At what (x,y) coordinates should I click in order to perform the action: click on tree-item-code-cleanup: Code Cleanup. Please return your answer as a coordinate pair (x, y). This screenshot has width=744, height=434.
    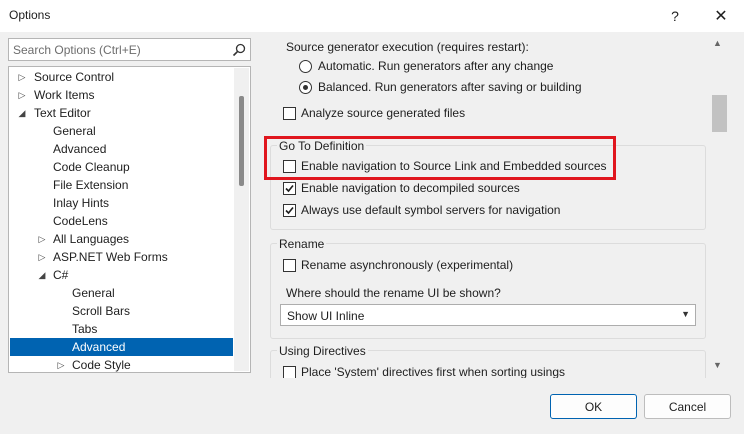
    Looking at the image, I should click on (121, 167).